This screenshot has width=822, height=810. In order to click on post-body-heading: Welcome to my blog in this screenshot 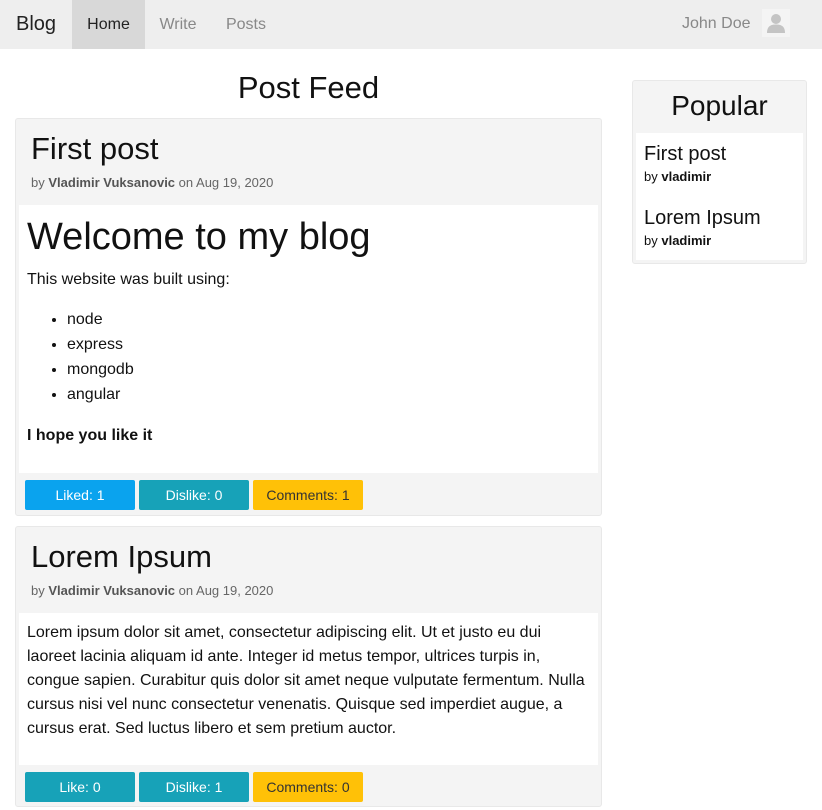, I will do `click(199, 237)`.